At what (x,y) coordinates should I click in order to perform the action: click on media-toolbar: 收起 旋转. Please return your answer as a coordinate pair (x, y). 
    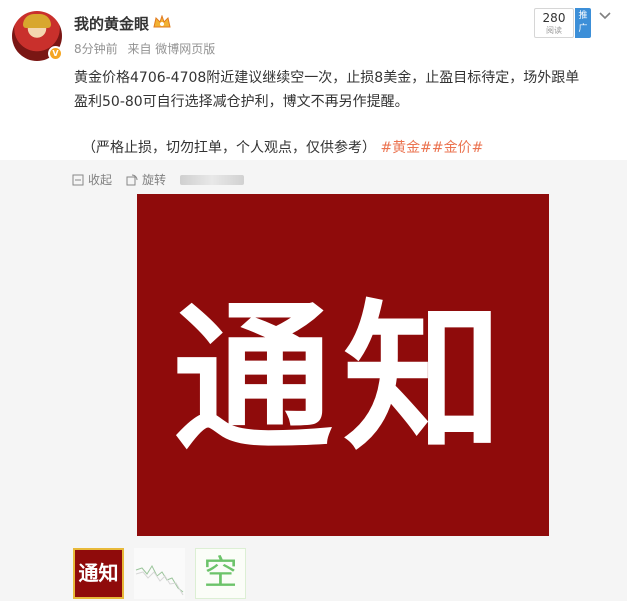
    Looking at the image, I should click on (158, 179).